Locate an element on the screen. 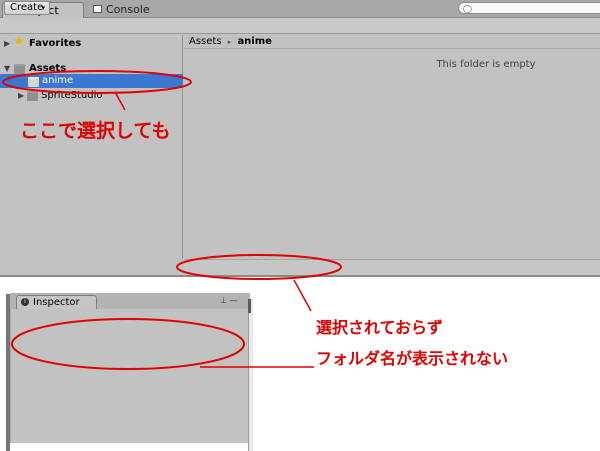  callout-line-status is located at coordinates (302, 295).